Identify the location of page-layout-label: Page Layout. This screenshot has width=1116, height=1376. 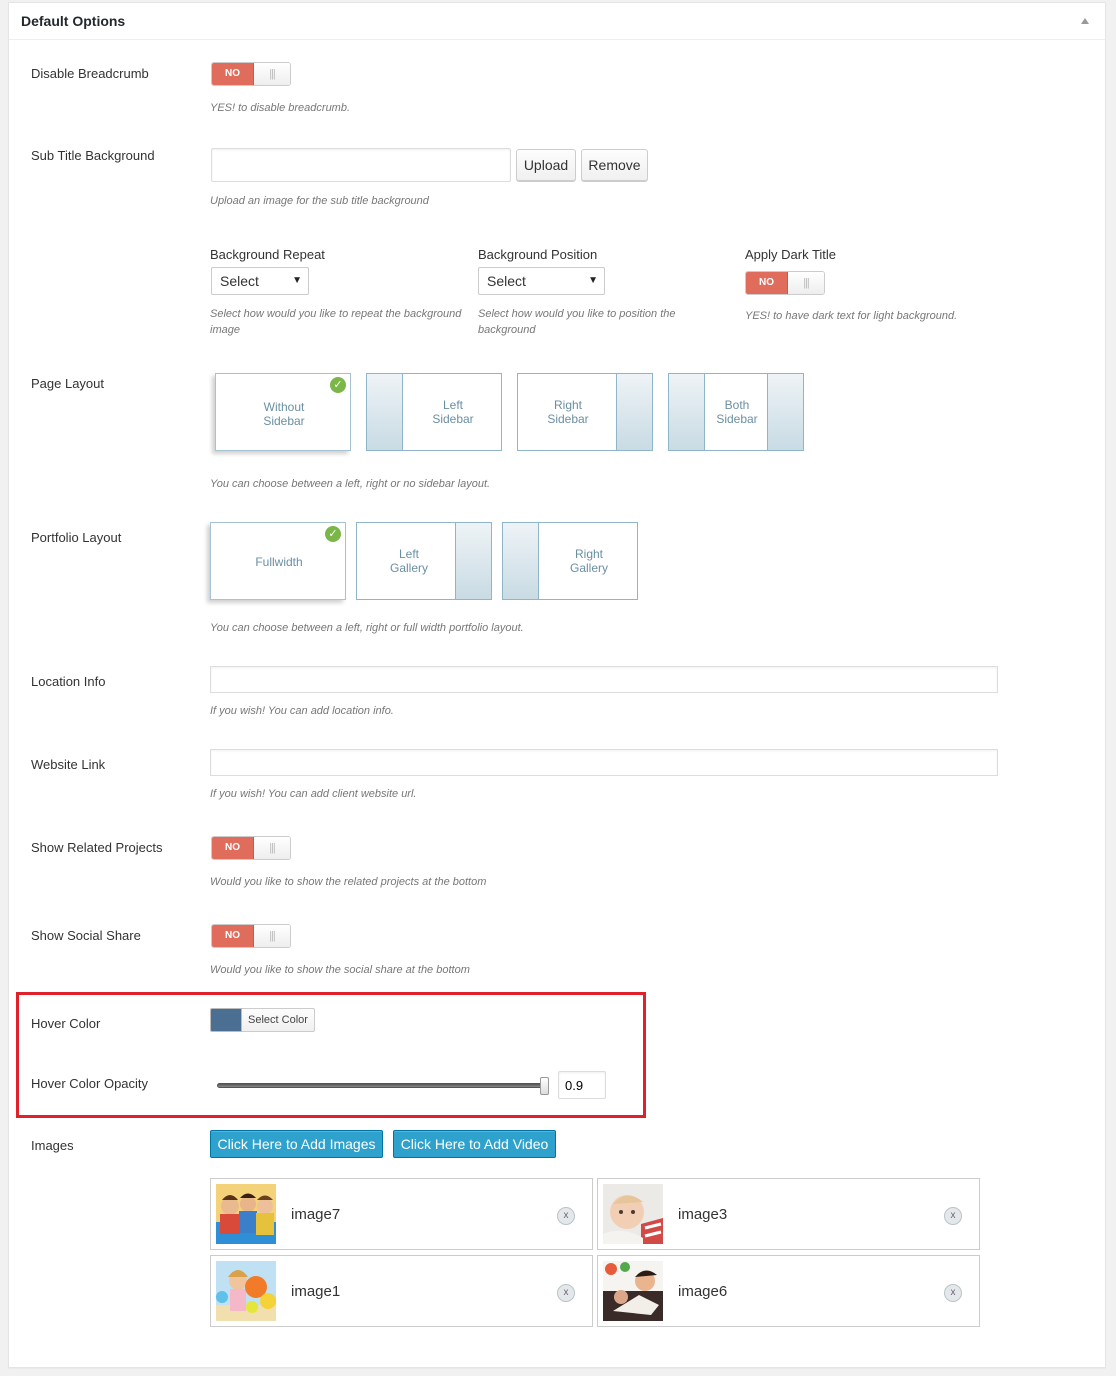
(68, 383).